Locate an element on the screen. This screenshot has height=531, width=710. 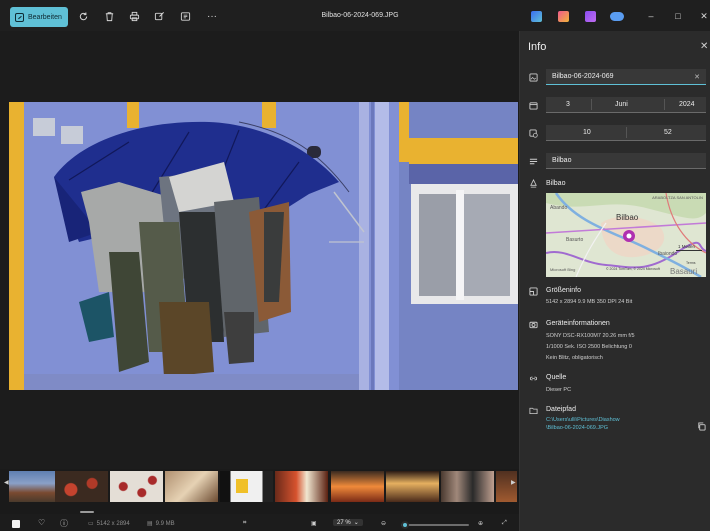
caption-icon is located at coordinates (533, 161).